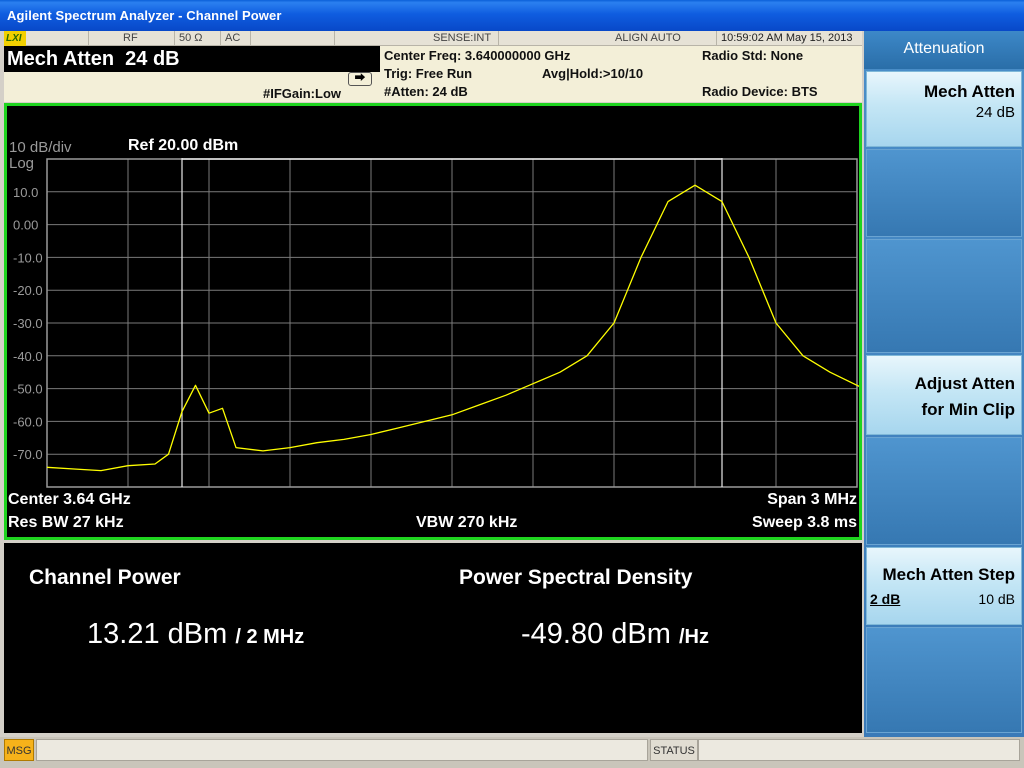  What do you see at coordinates (15, 38) in the screenshot?
I see `lxi-logo-icon: LXI` at bounding box center [15, 38].